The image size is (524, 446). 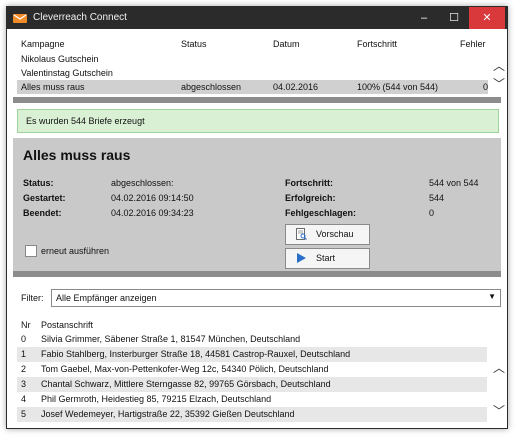 I want to click on campaign-name: Valentinstag Gutschein, so click(x=67, y=73).